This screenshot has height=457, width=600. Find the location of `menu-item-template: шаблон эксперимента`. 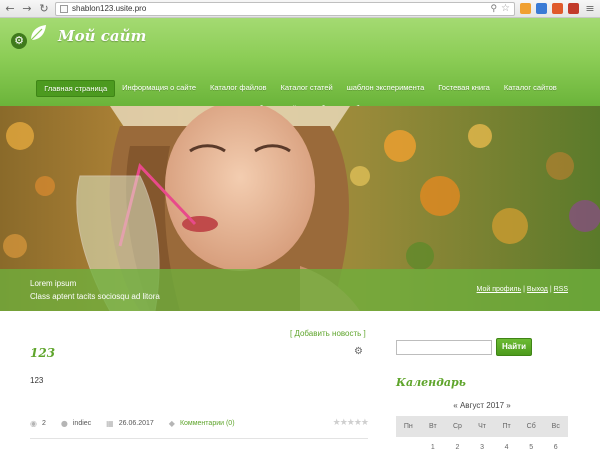

menu-item-template: шаблон эксперимента is located at coordinates (386, 88).